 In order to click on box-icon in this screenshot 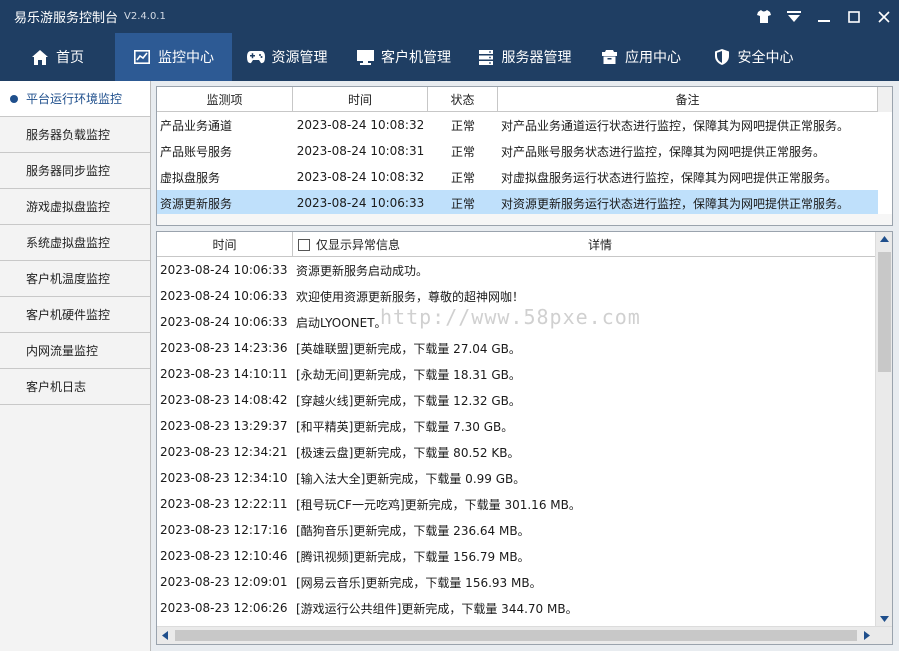, I will do `click(609, 57)`.